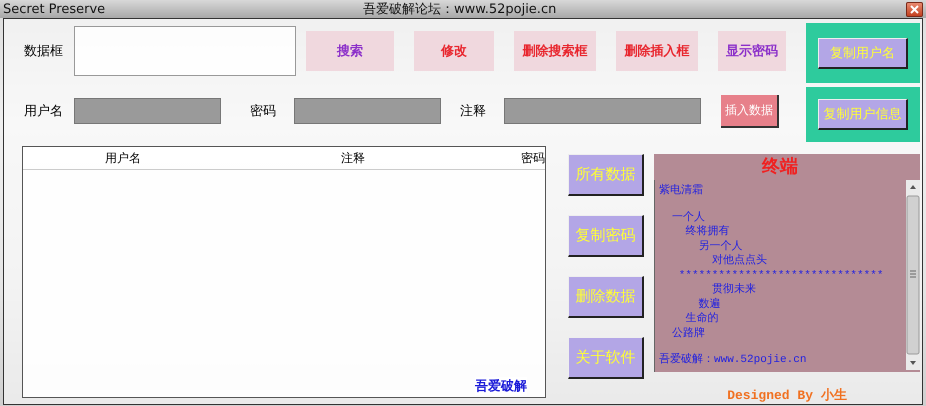 The width and height of the screenshot is (926, 406). Describe the element at coordinates (473, 111) in the screenshot. I see `field-label: 注释` at that location.